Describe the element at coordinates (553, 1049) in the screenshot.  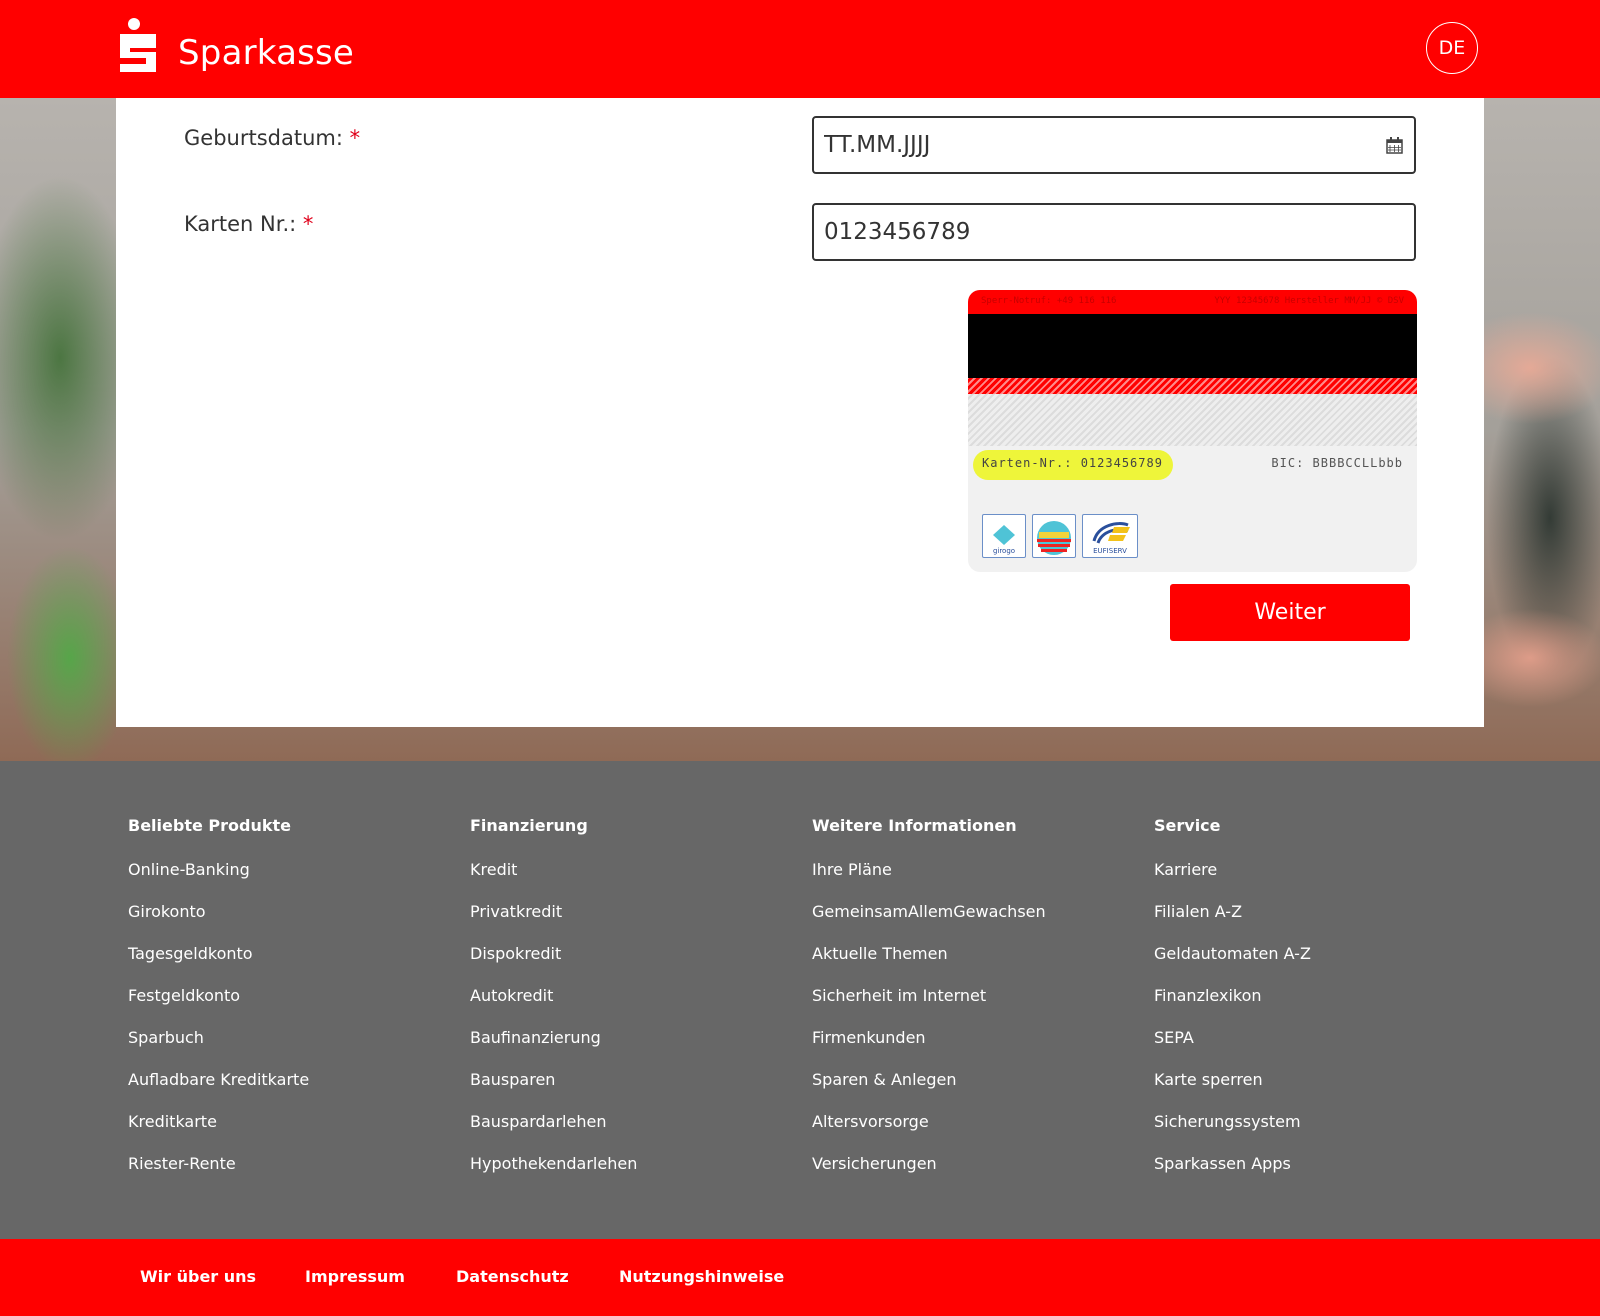
I see `footer-link: Baufinanzierung` at that location.